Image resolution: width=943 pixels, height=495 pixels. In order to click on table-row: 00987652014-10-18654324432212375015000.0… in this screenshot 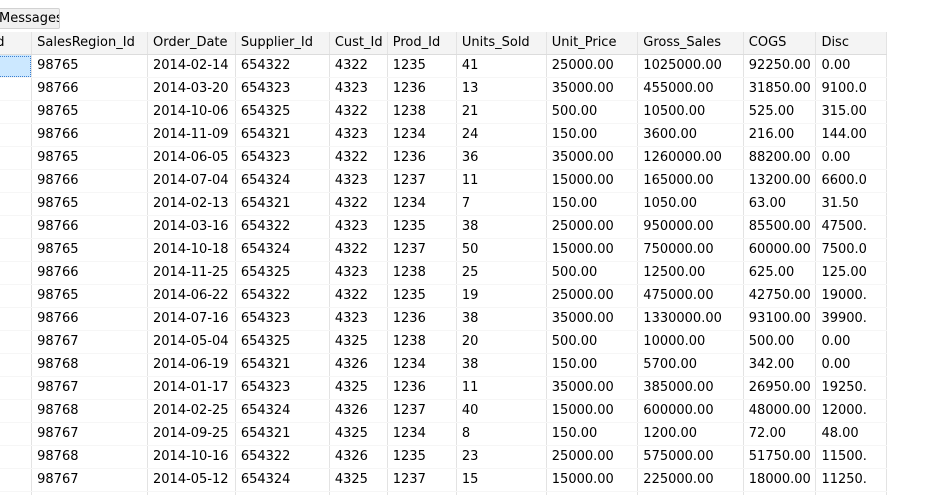, I will do `click(443, 250)`.